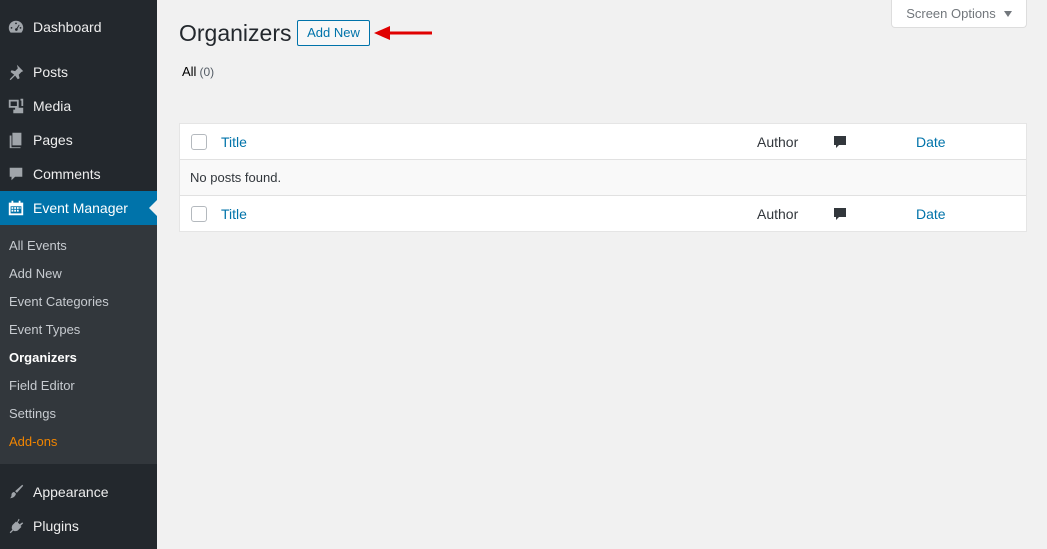 The image size is (1047, 549). What do you see at coordinates (931, 142) in the screenshot?
I see `column-header-date: Date` at bounding box center [931, 142].